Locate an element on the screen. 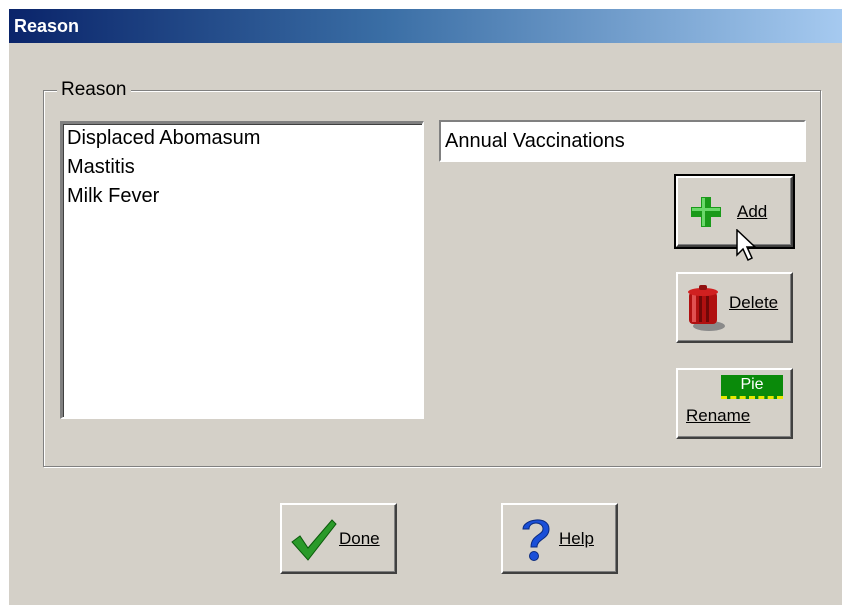 The width and height of the screenshot is (842, 605). title-bar: Reason is located at coordinates (425, 26).